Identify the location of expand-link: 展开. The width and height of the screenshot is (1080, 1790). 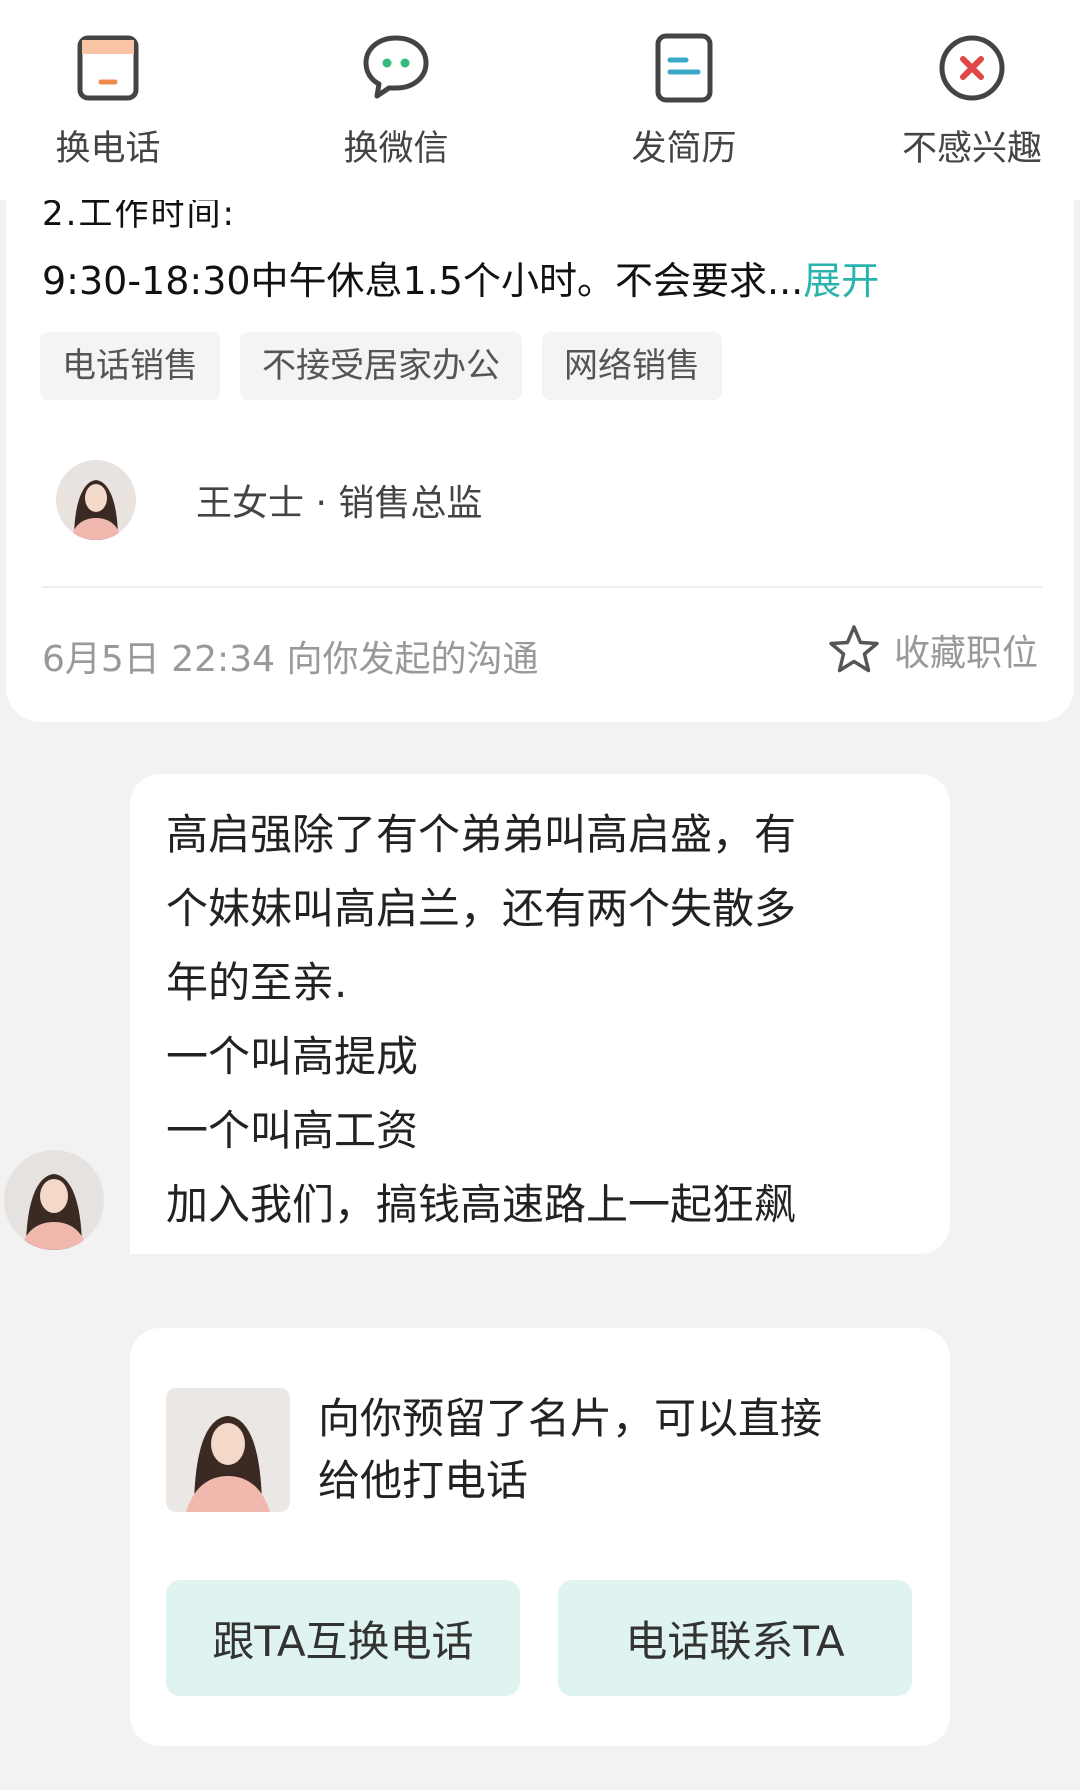
(841, 281).